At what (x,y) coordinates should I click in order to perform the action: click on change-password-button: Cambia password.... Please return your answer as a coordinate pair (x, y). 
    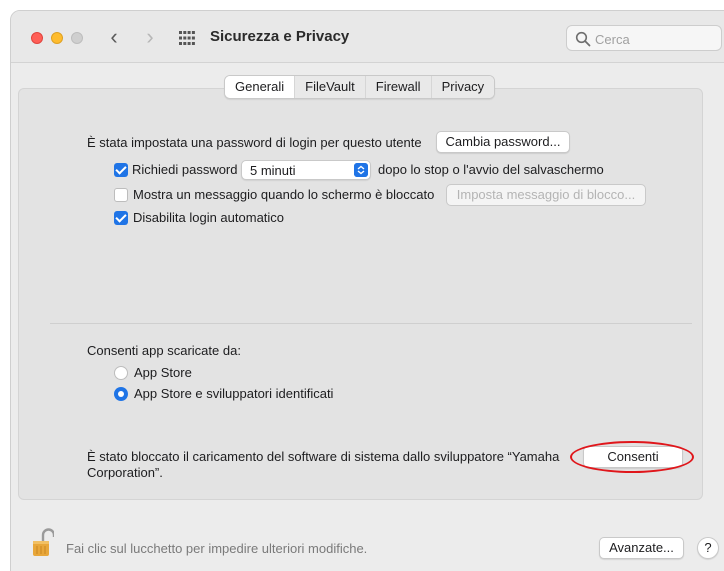
    Looking at the image, I should click on (503, 142).